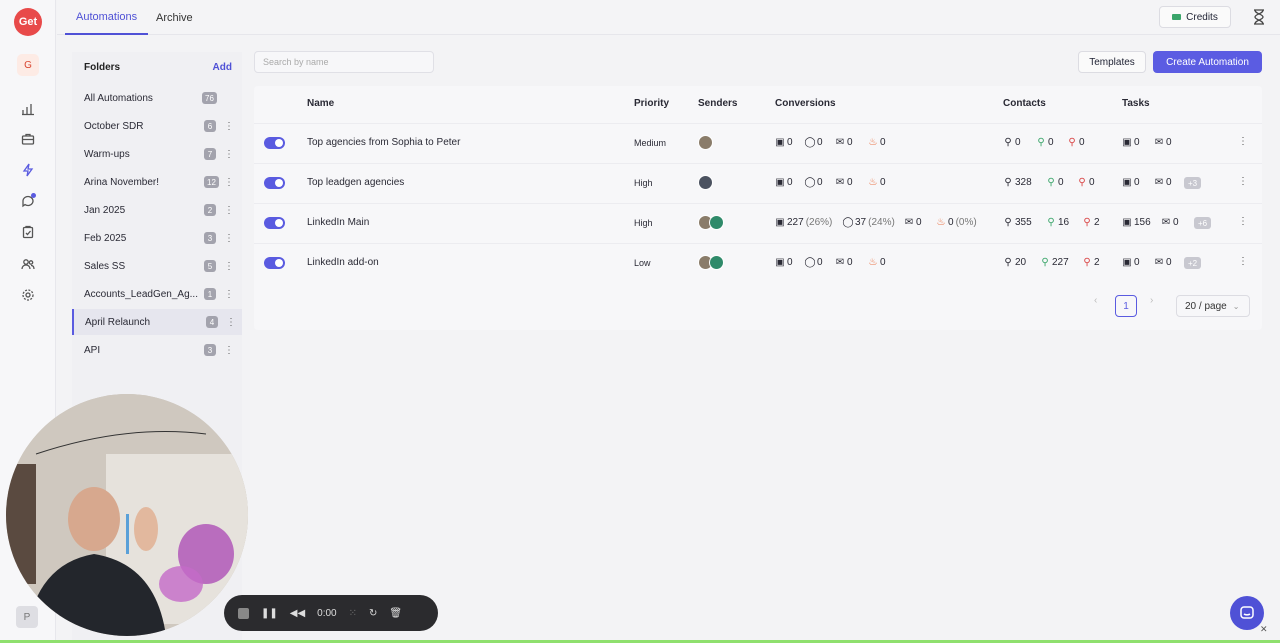  Describe the element at coordinates (395, 613) in the screenshot. I see `trash-icon: 🗑` at that location.